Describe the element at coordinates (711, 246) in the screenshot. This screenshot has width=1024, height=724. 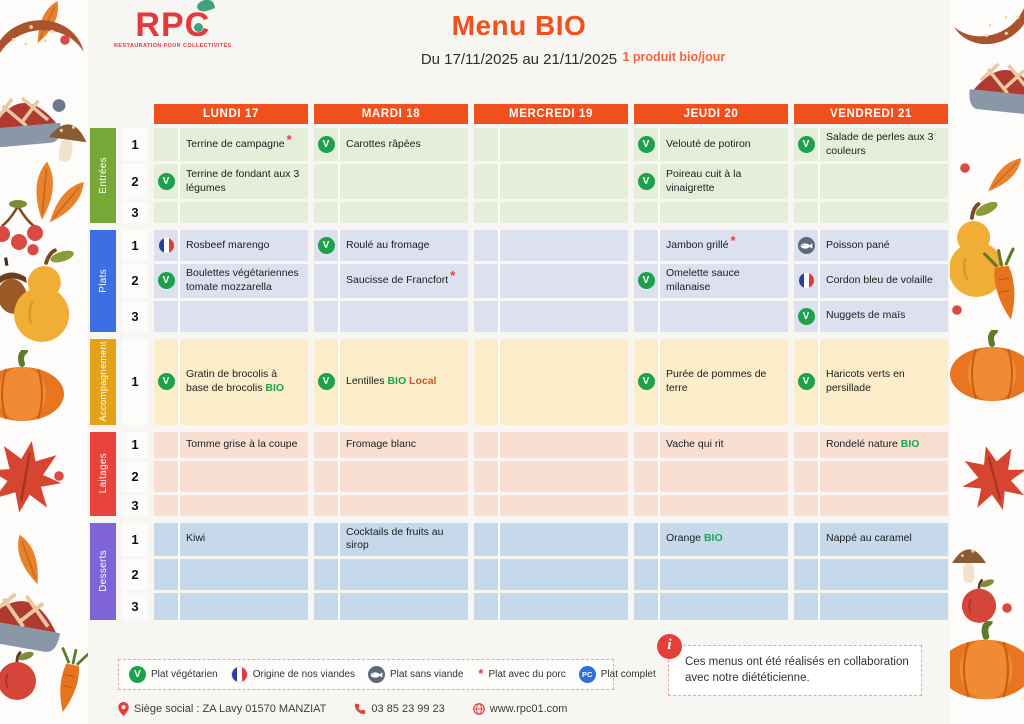
I see `menu-cell: Jambon grillé *` at that location.